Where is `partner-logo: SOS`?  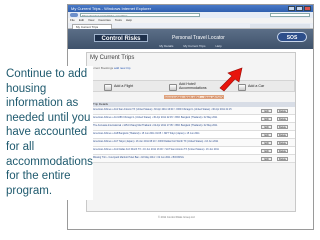
partner-logo: SOS is located at coordinates (292, 37).